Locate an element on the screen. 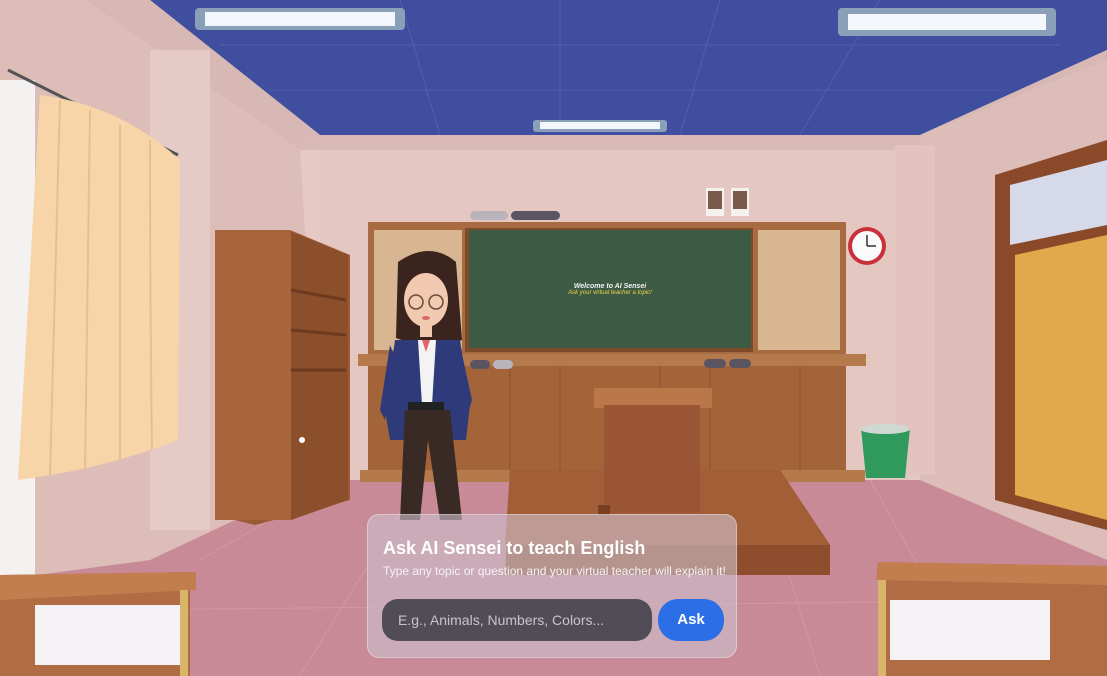 The height and width of the screenshot is (676, 1107). ask-panel-title: Ask AI Sensei to teach English is located at coordinates (514, 548).